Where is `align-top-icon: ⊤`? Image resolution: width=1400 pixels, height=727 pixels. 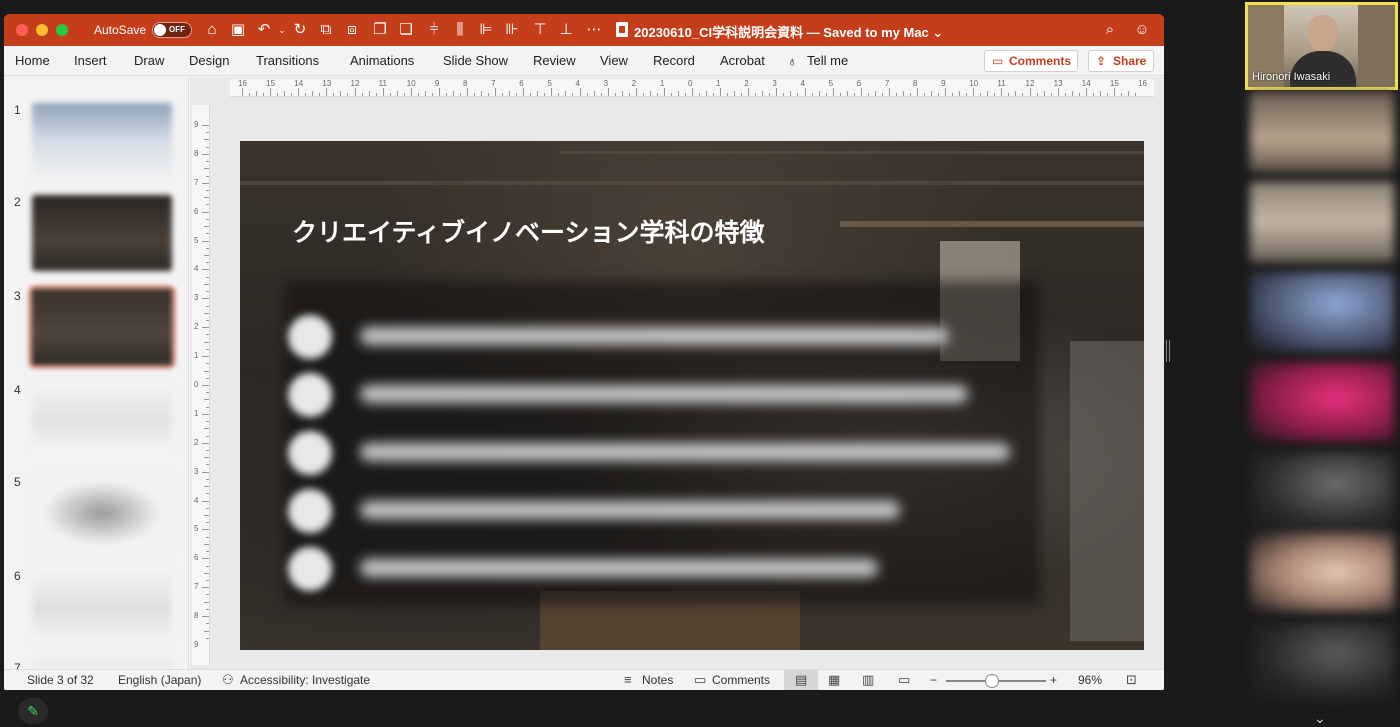 align-top-icon: ⊤ is located at coordinates (540, 30).